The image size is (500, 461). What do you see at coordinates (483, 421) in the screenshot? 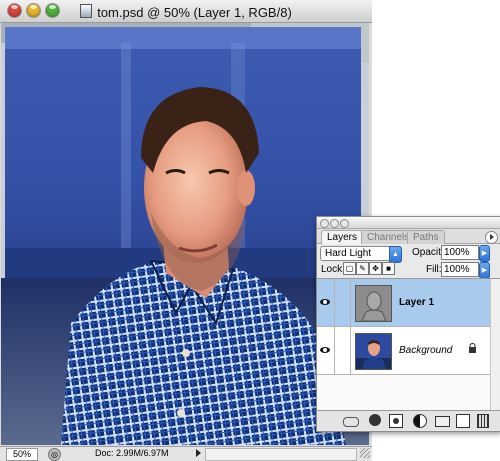
I see `trash-icon` at bounding box center [483, 421].